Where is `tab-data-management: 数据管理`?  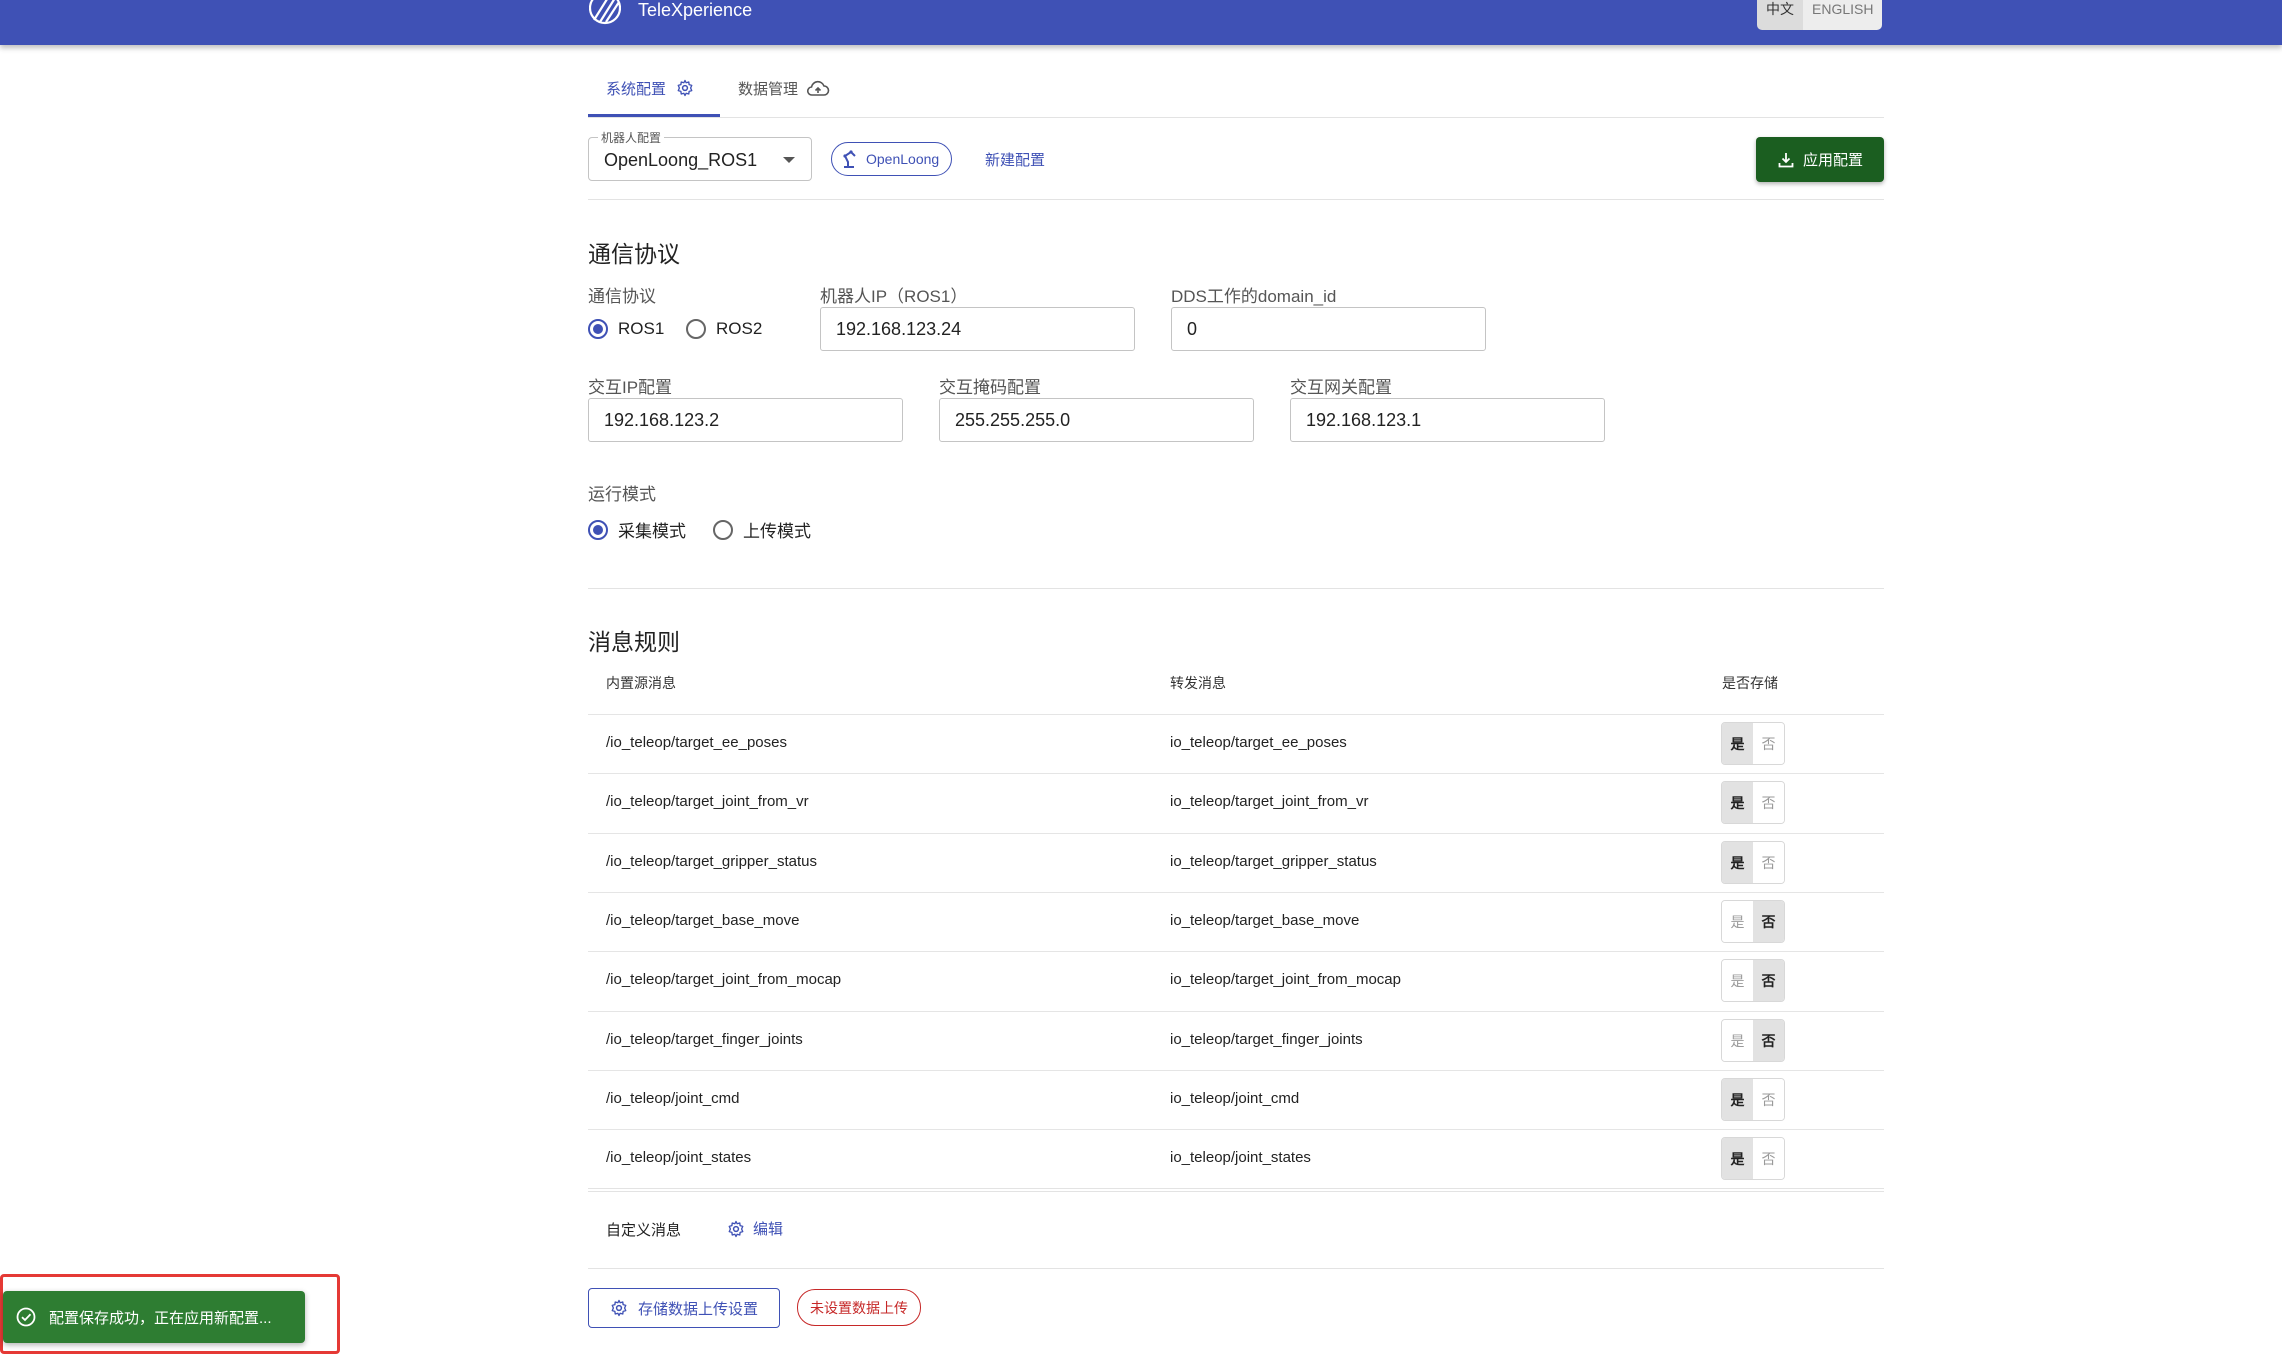 tab-data-management: 数据管理 is located at coordinates (784, 97).